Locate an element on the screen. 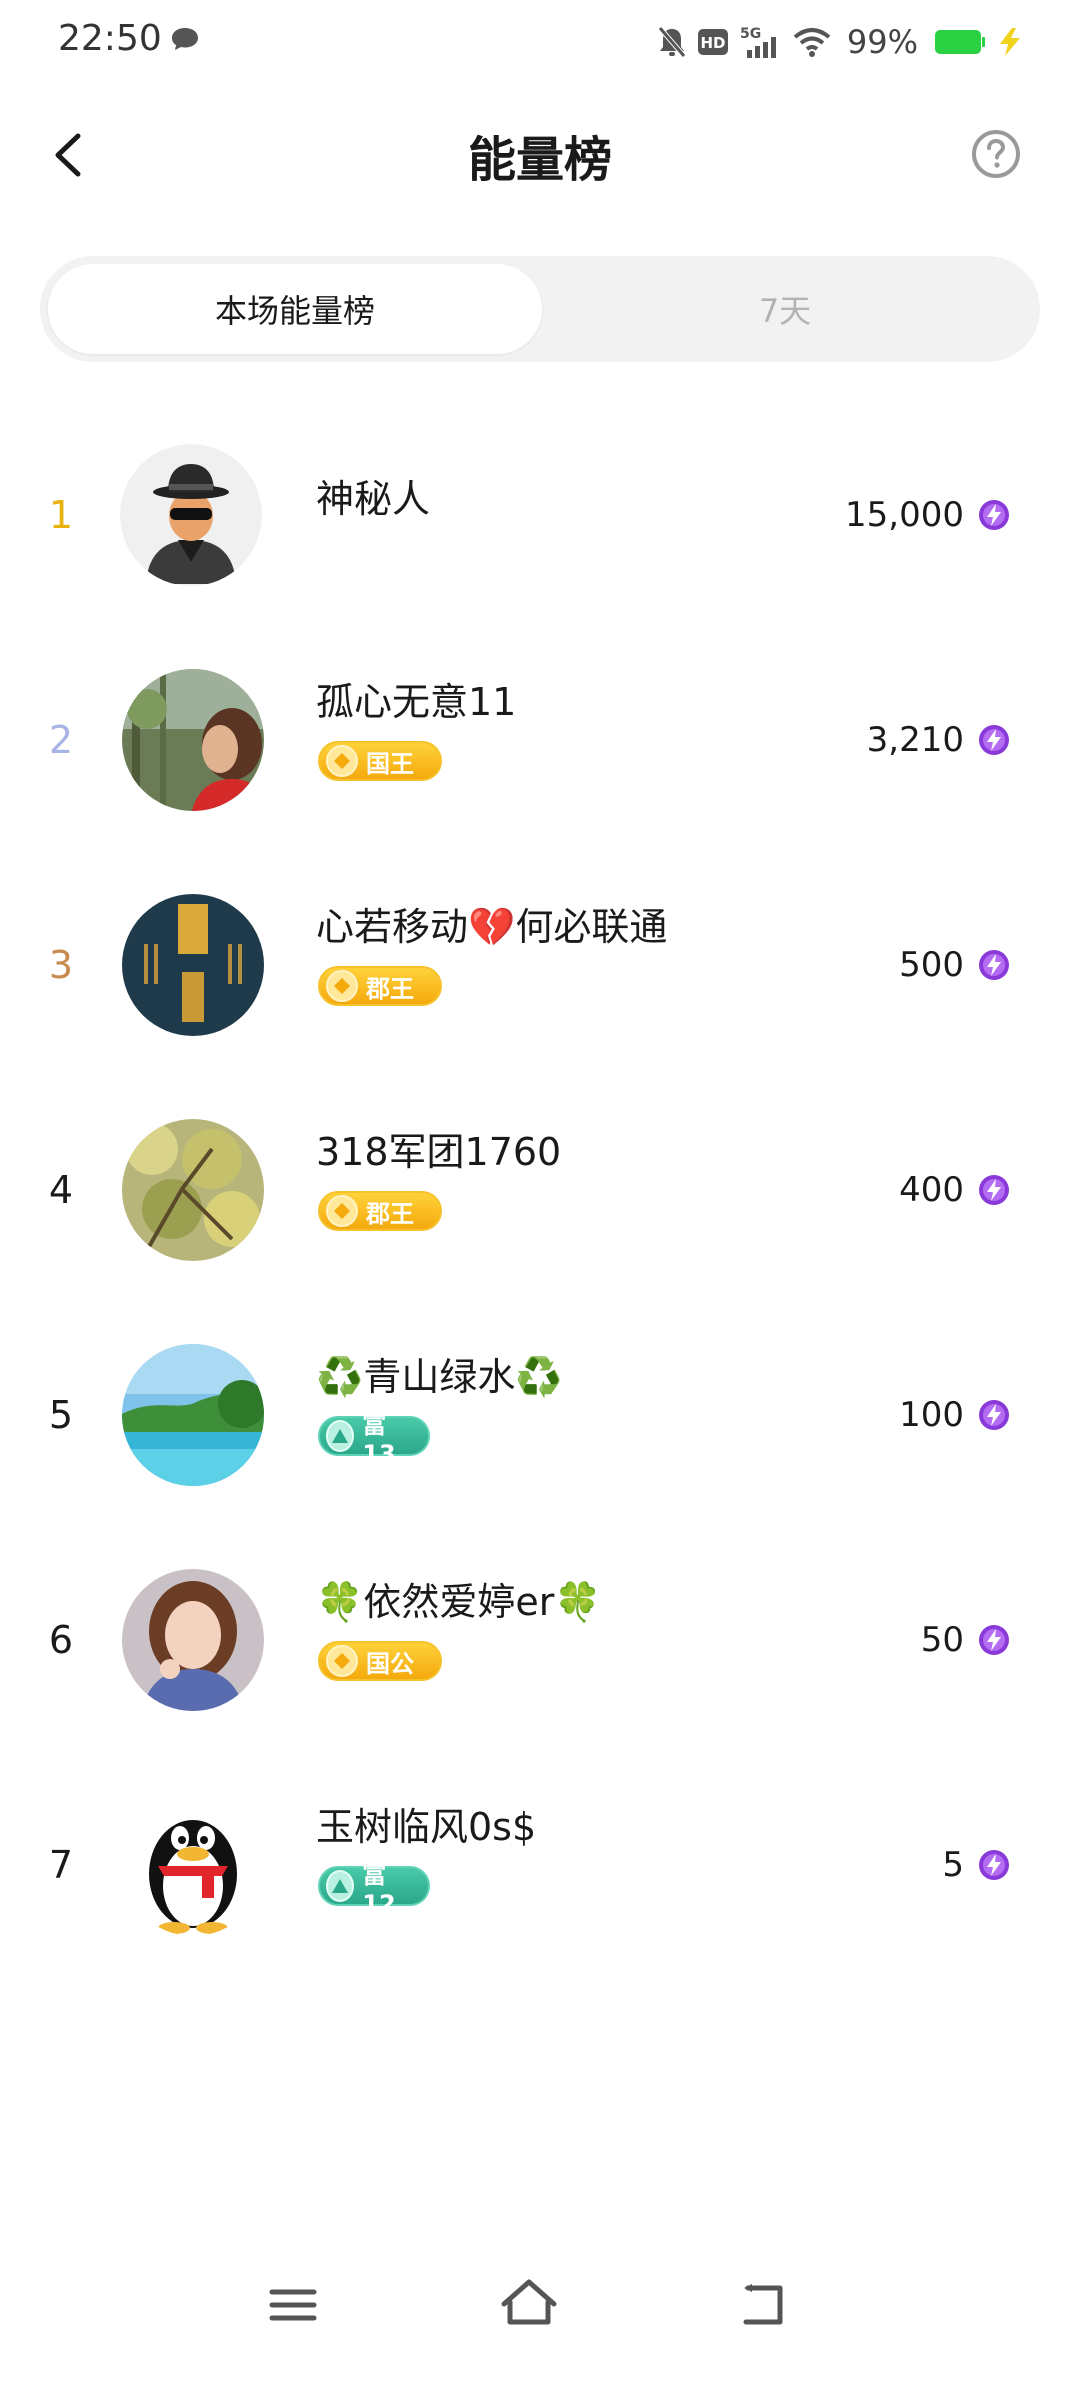 Image resolution: width=1080 pixels, height=2408 pixels. battery-percent: 99% is located at coordinates (882, 42).